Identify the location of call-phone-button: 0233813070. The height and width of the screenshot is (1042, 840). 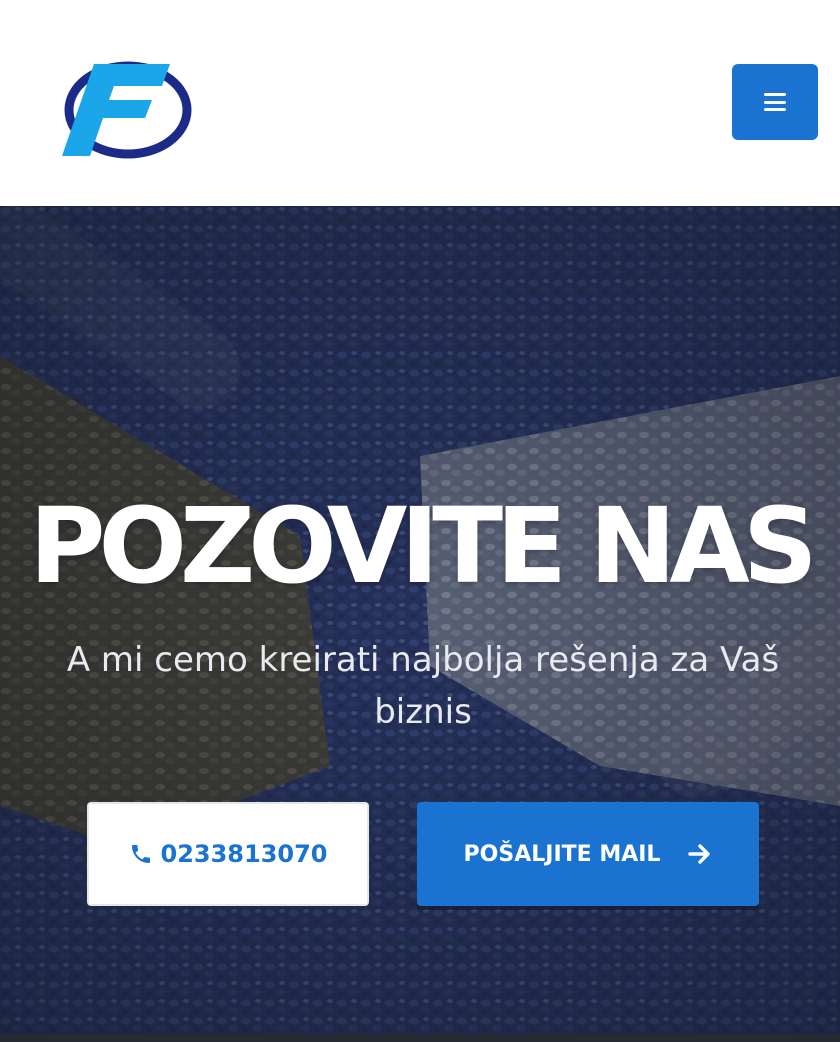
(228, 854).